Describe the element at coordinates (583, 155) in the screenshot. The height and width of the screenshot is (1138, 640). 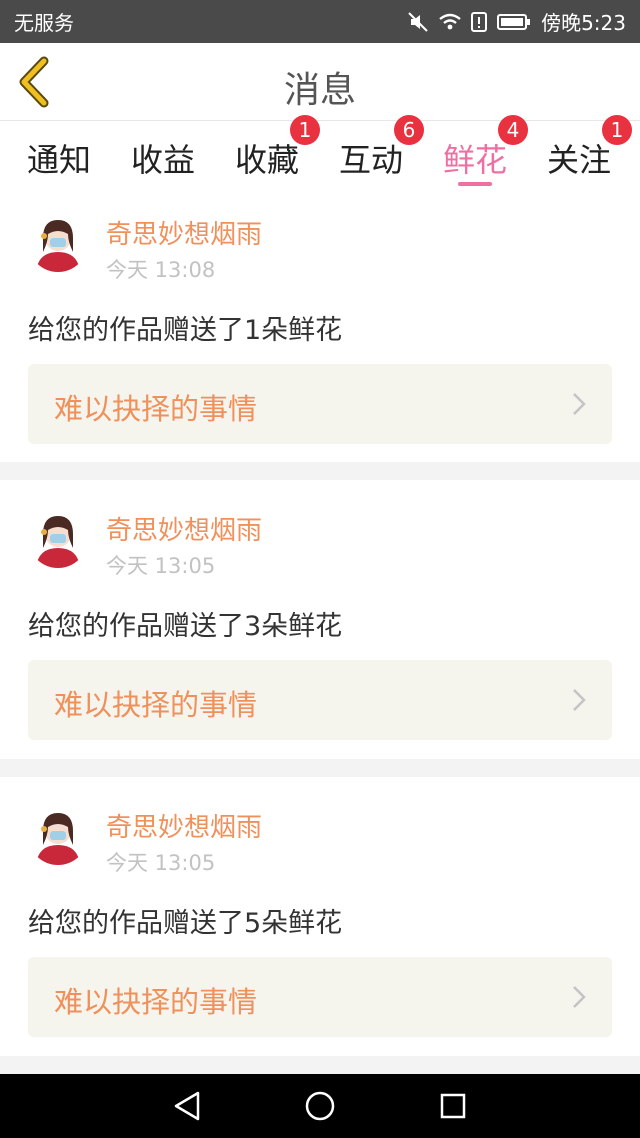
I see `tab-follow: 关注 1` at that location.